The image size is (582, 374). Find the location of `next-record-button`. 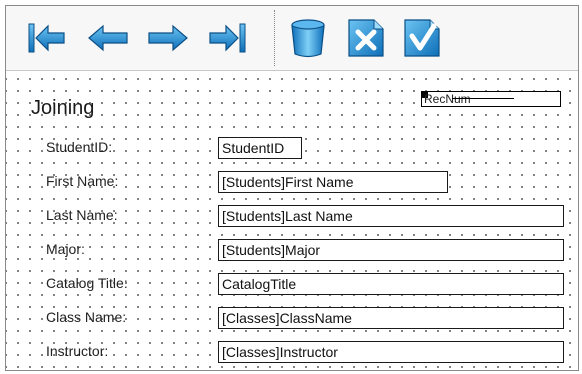

next-record-button is located at coordinates (168, 38).